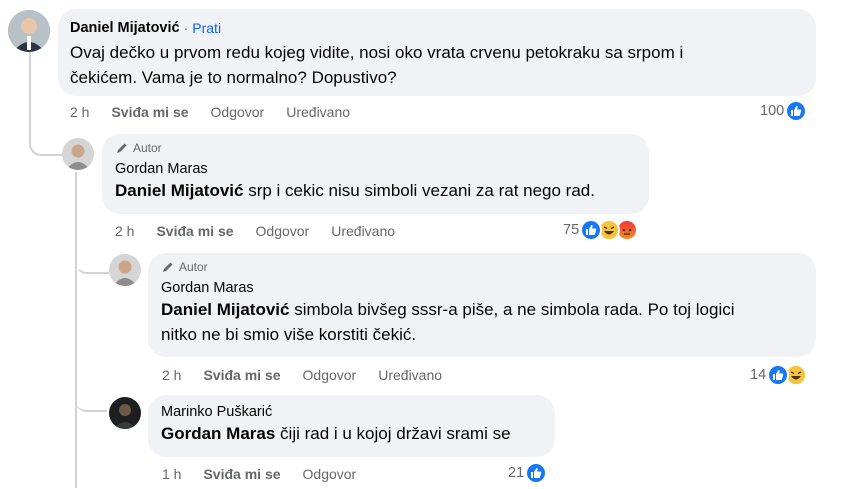  What do you see at coordinates (206, 28) in the screenshot?
I see `follow-link: Prati` at bounding box center [206, 28].